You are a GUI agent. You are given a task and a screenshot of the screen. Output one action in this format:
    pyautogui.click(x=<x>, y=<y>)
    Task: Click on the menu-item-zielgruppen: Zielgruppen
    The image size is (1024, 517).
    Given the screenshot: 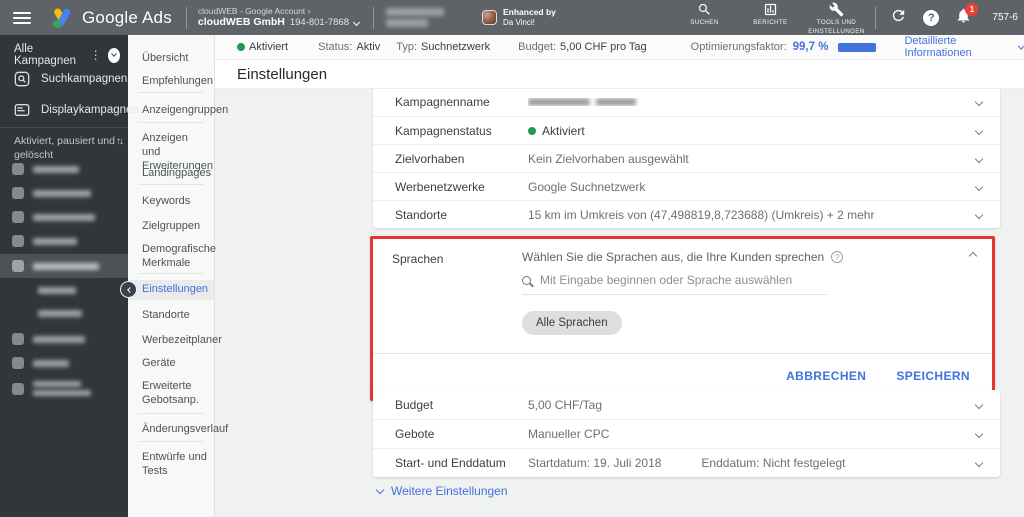 What is the action you would take?
    pyautogui.click(x=171, y=227)
    